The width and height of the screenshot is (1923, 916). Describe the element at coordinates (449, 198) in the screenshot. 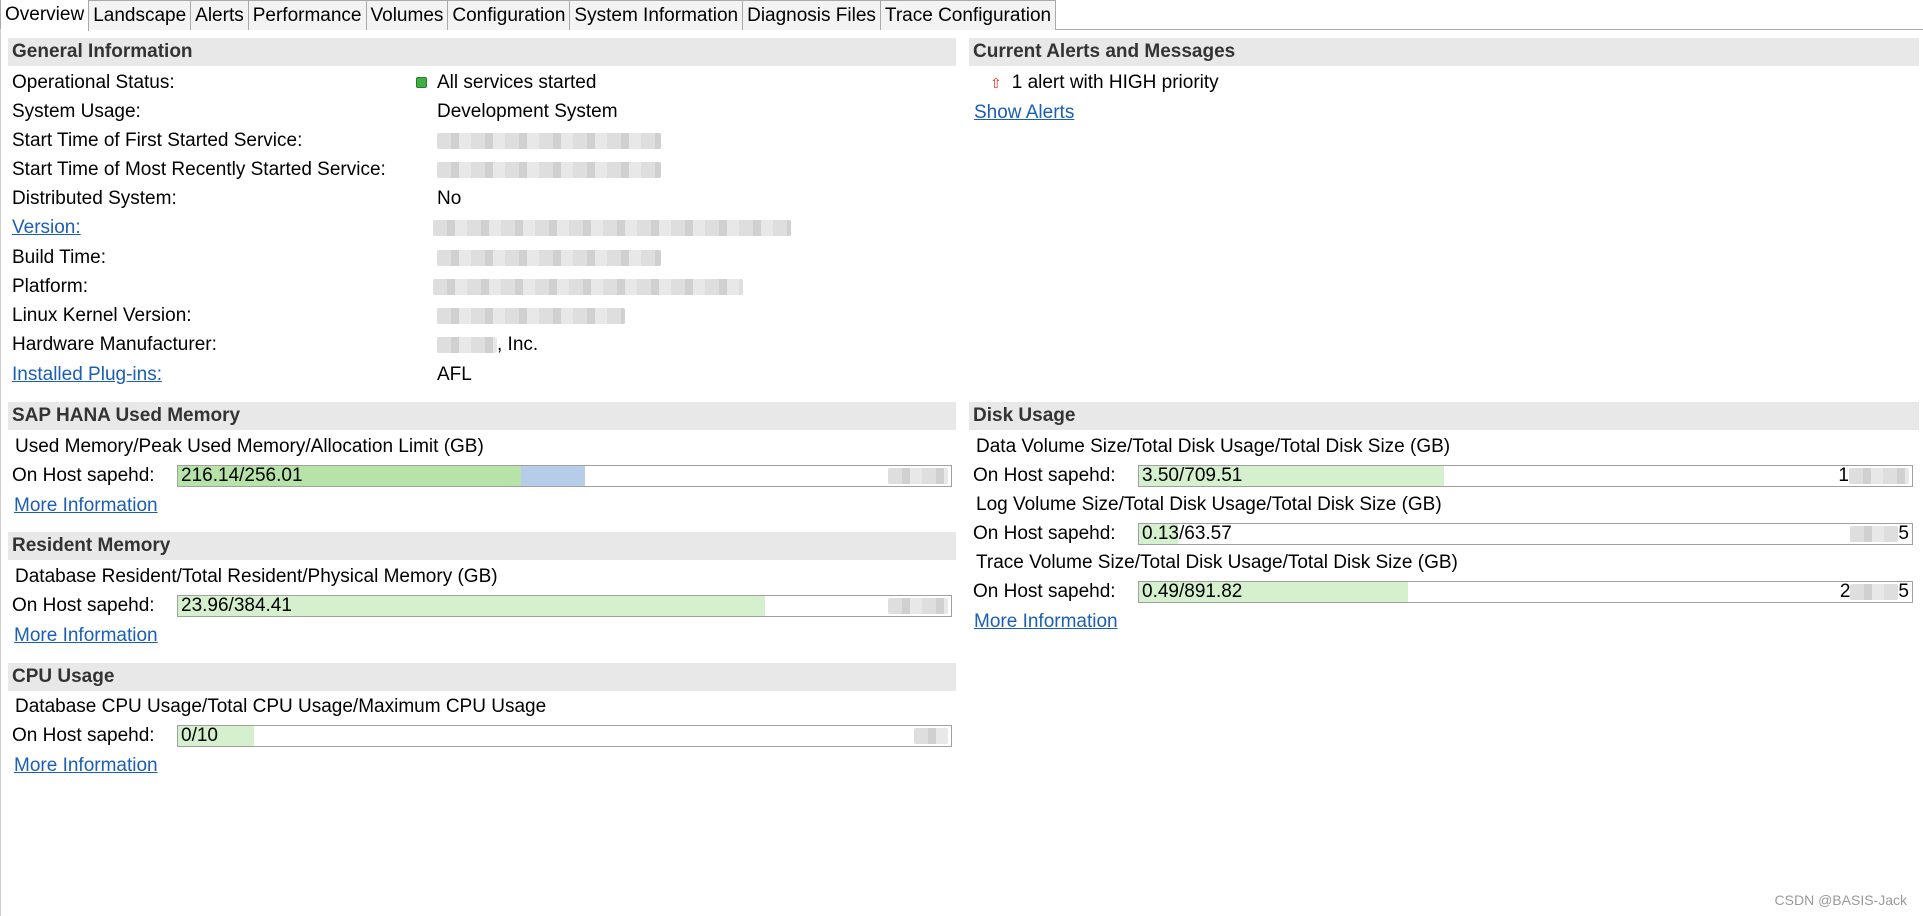

I see `distributed-value: No` at that location.